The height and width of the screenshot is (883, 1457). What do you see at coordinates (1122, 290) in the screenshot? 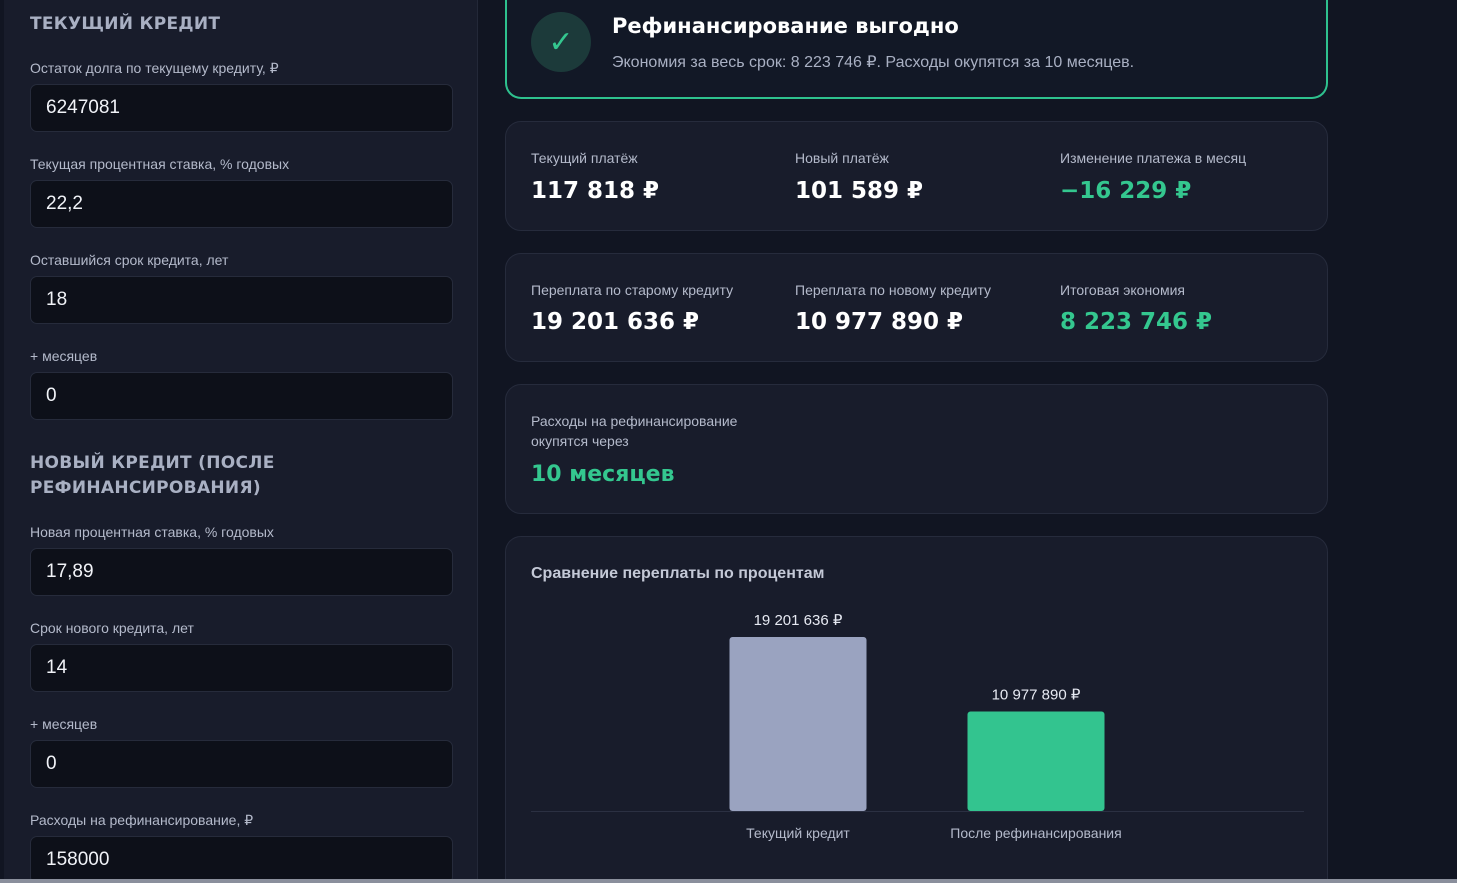
I see `total-savings-label: Итоговая экономия` at bounding box center [1122, 290].